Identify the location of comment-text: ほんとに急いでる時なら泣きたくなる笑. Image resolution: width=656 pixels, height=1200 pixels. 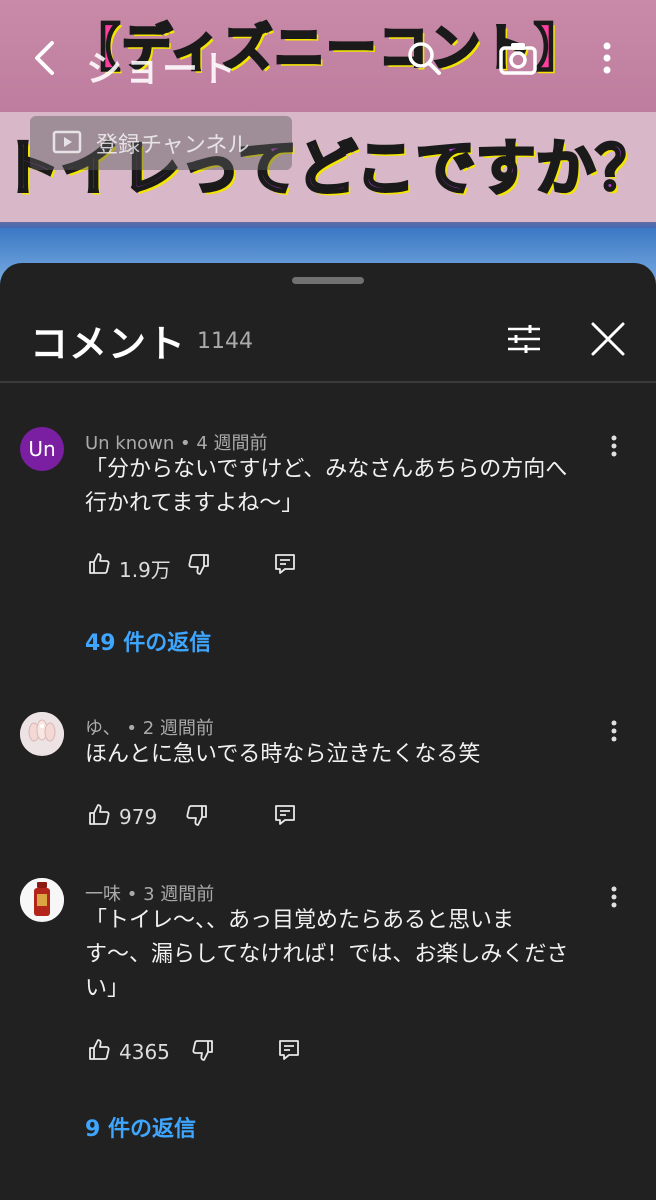
(345, 755).